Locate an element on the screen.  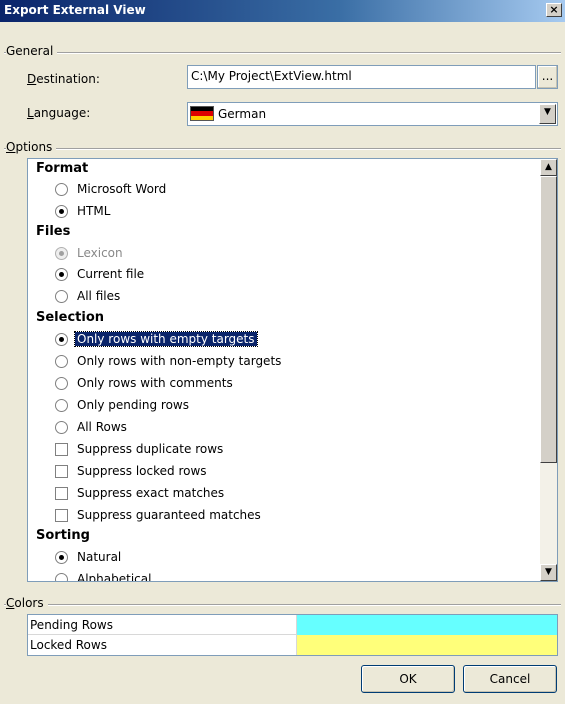
options-group-label: Options is located at coordinates (31, 147).